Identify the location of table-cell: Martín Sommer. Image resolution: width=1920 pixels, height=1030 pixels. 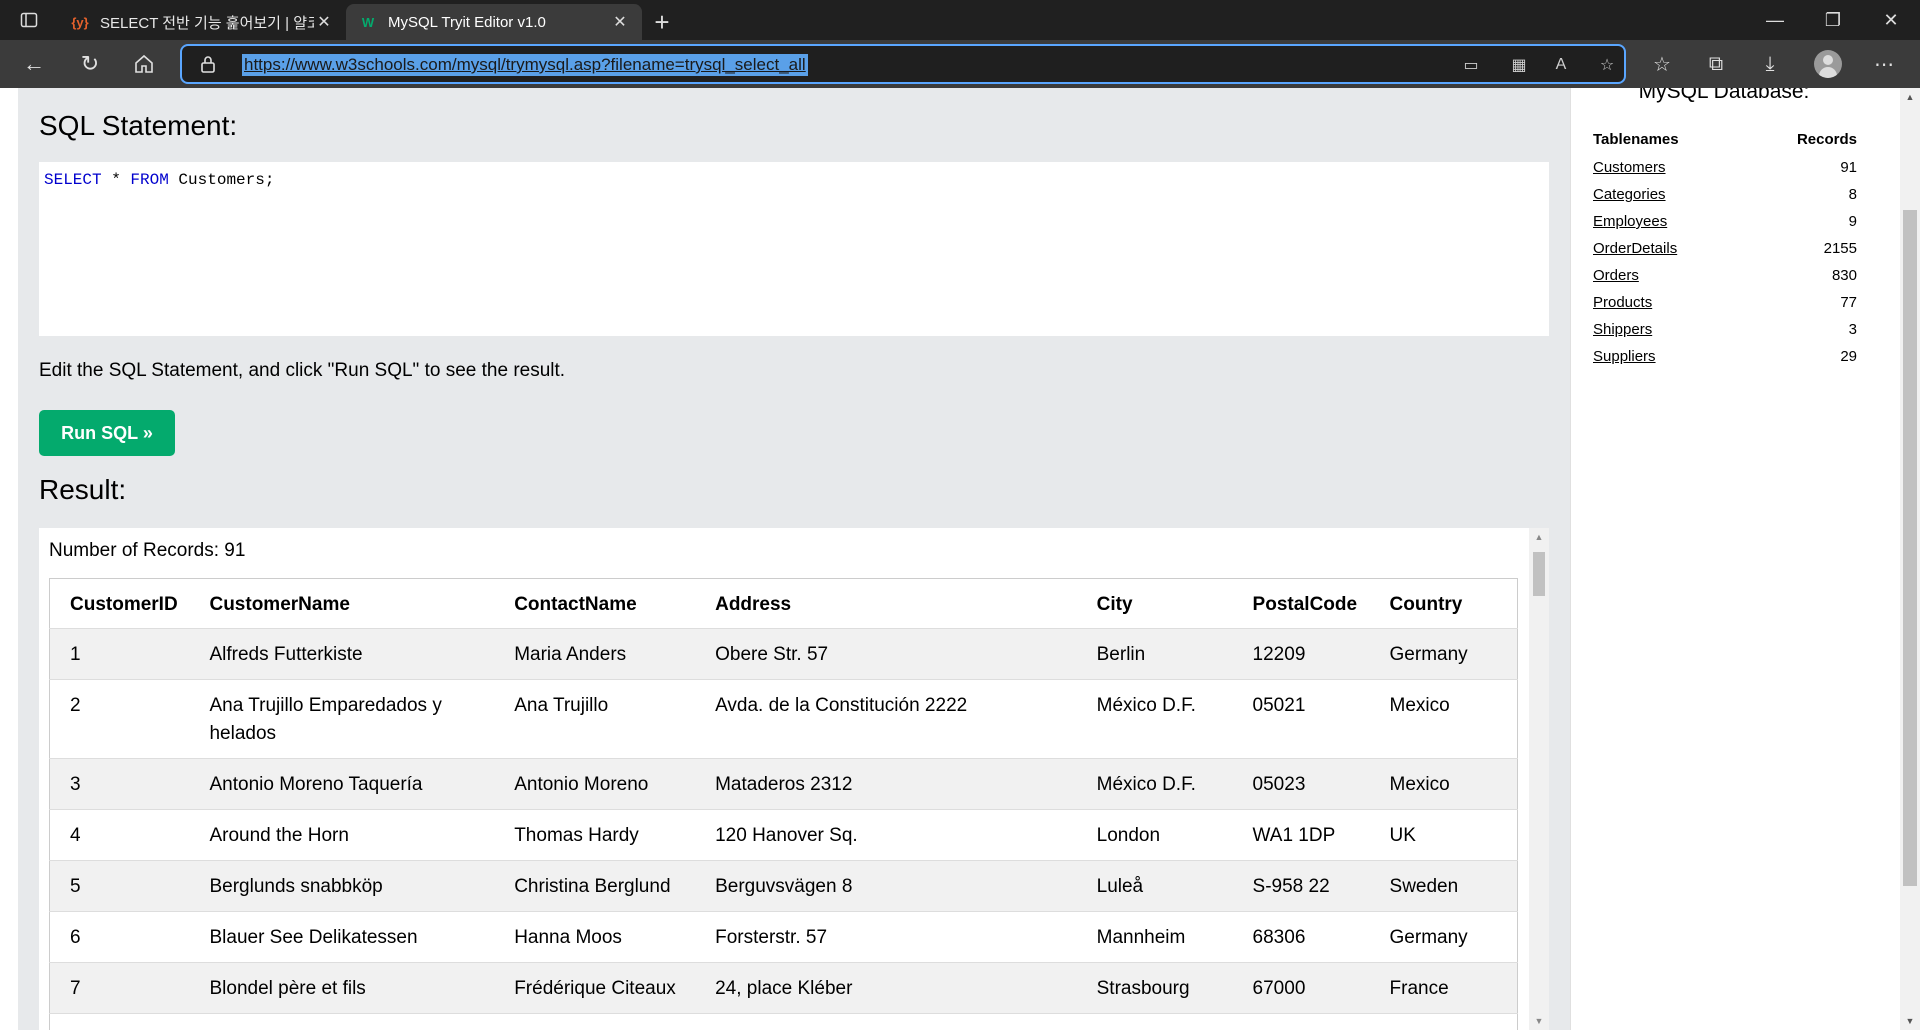
(595, 1021).